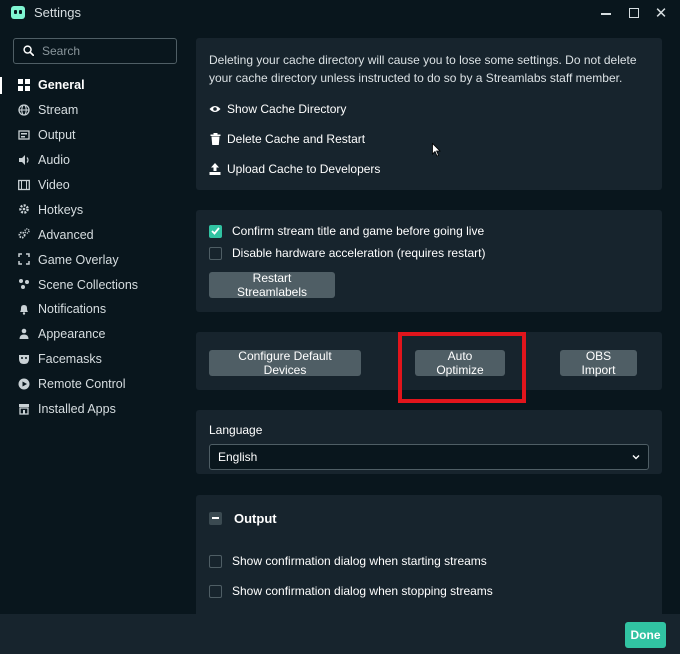 This screenshot has width=680, height=654. What do you see at coordinates (24, 209) in the screenshot?
I see `gear-icon` at bounding box center [24, 209].